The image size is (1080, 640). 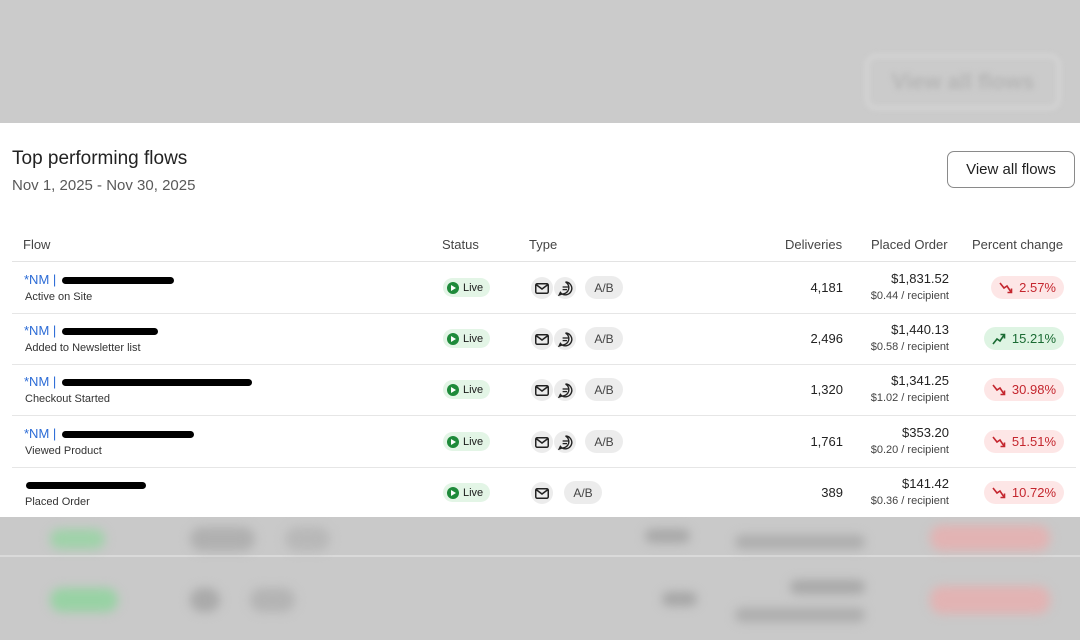 I want to click on percent-change-badge: 15.21%, so click(x=1023, y=338).